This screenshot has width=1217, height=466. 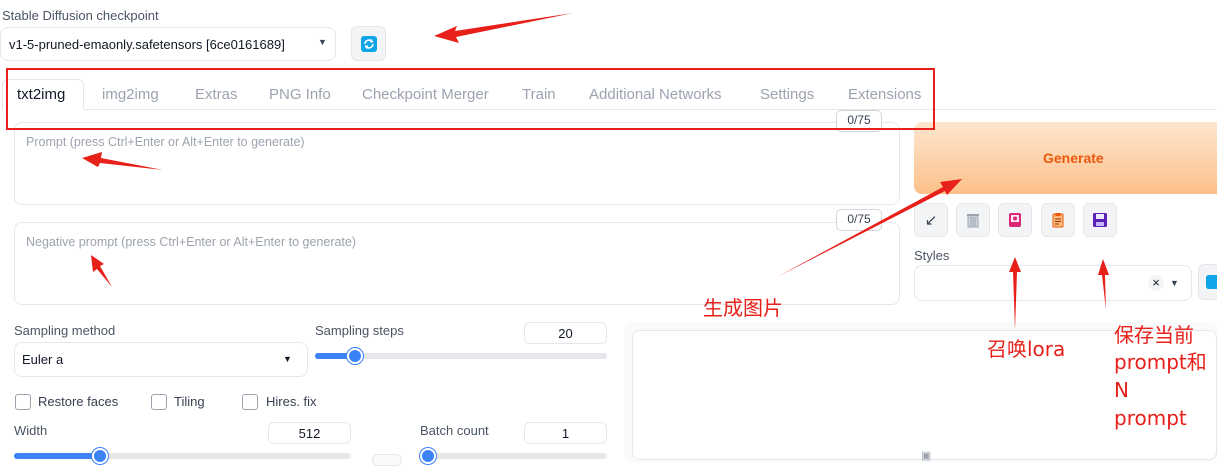 What do you see at coordinates (869, 228) in the screenshot?
I see `arrow-generate` at bounding box center [869, 228].